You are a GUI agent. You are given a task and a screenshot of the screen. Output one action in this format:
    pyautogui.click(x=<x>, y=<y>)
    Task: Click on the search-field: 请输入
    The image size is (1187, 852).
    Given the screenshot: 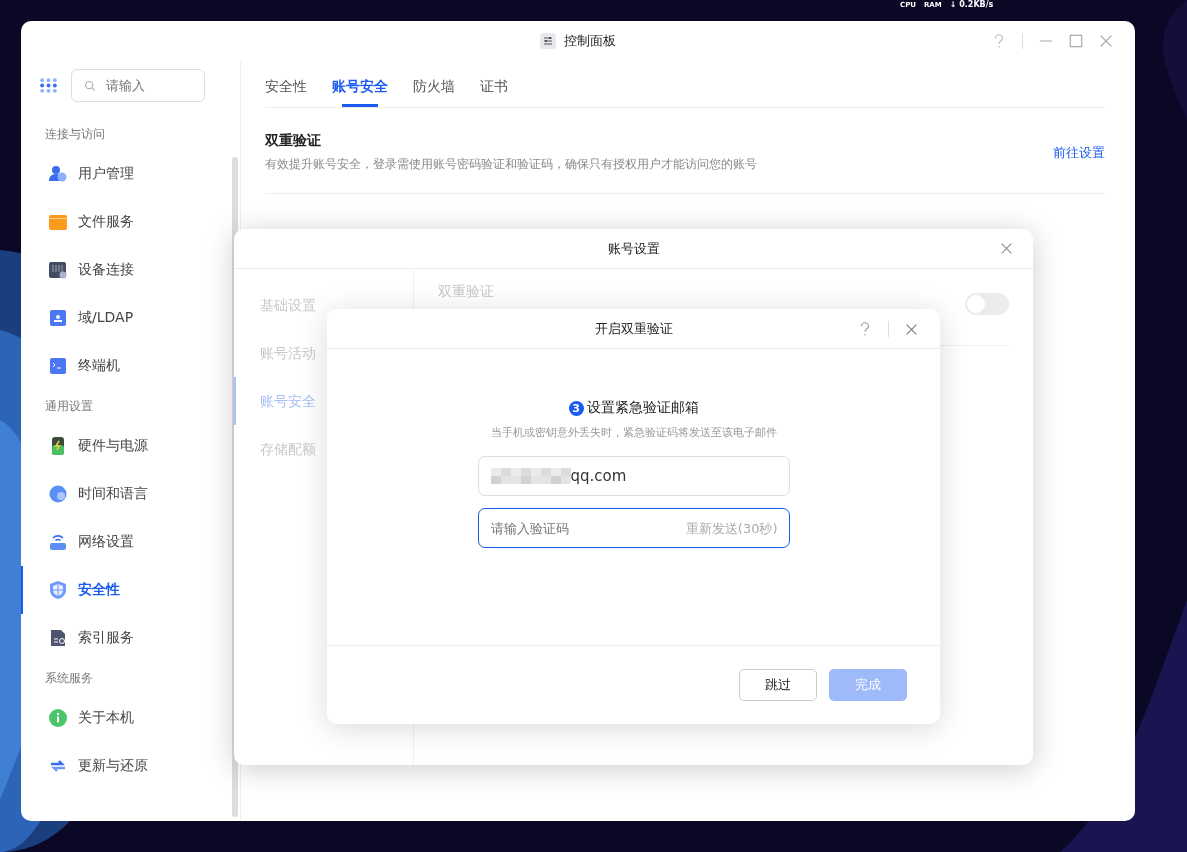 What is the action you would take?
    pyautogui.click(x=138, y=85)
    